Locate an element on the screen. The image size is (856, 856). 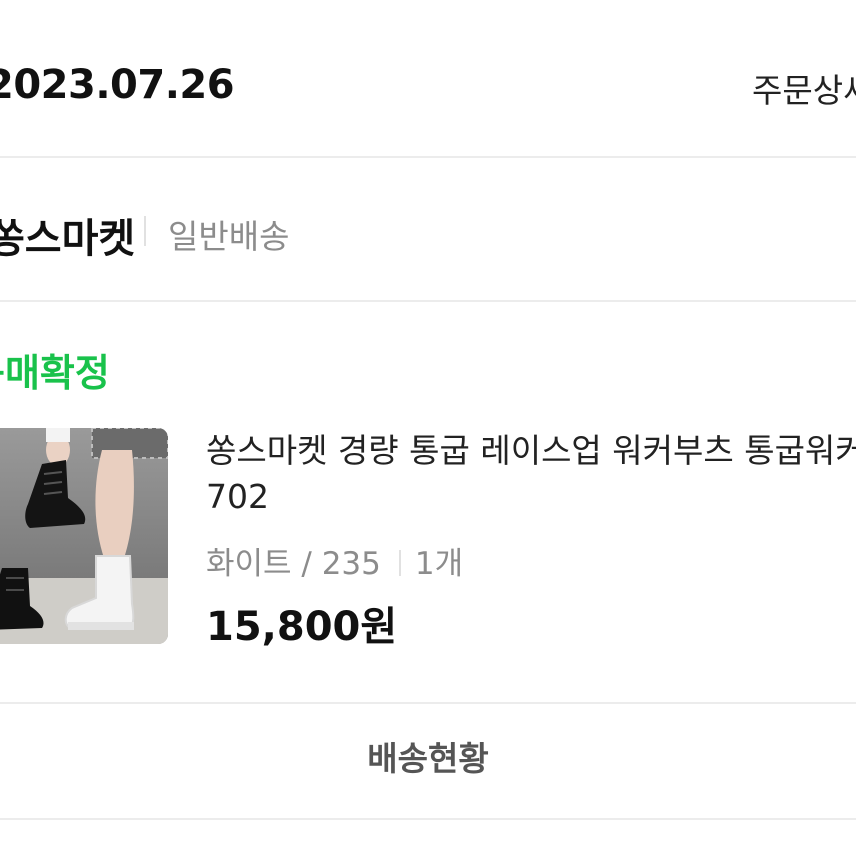
product-option-line: 화이트 / 235 1개 is located at coordinates (334, 560).